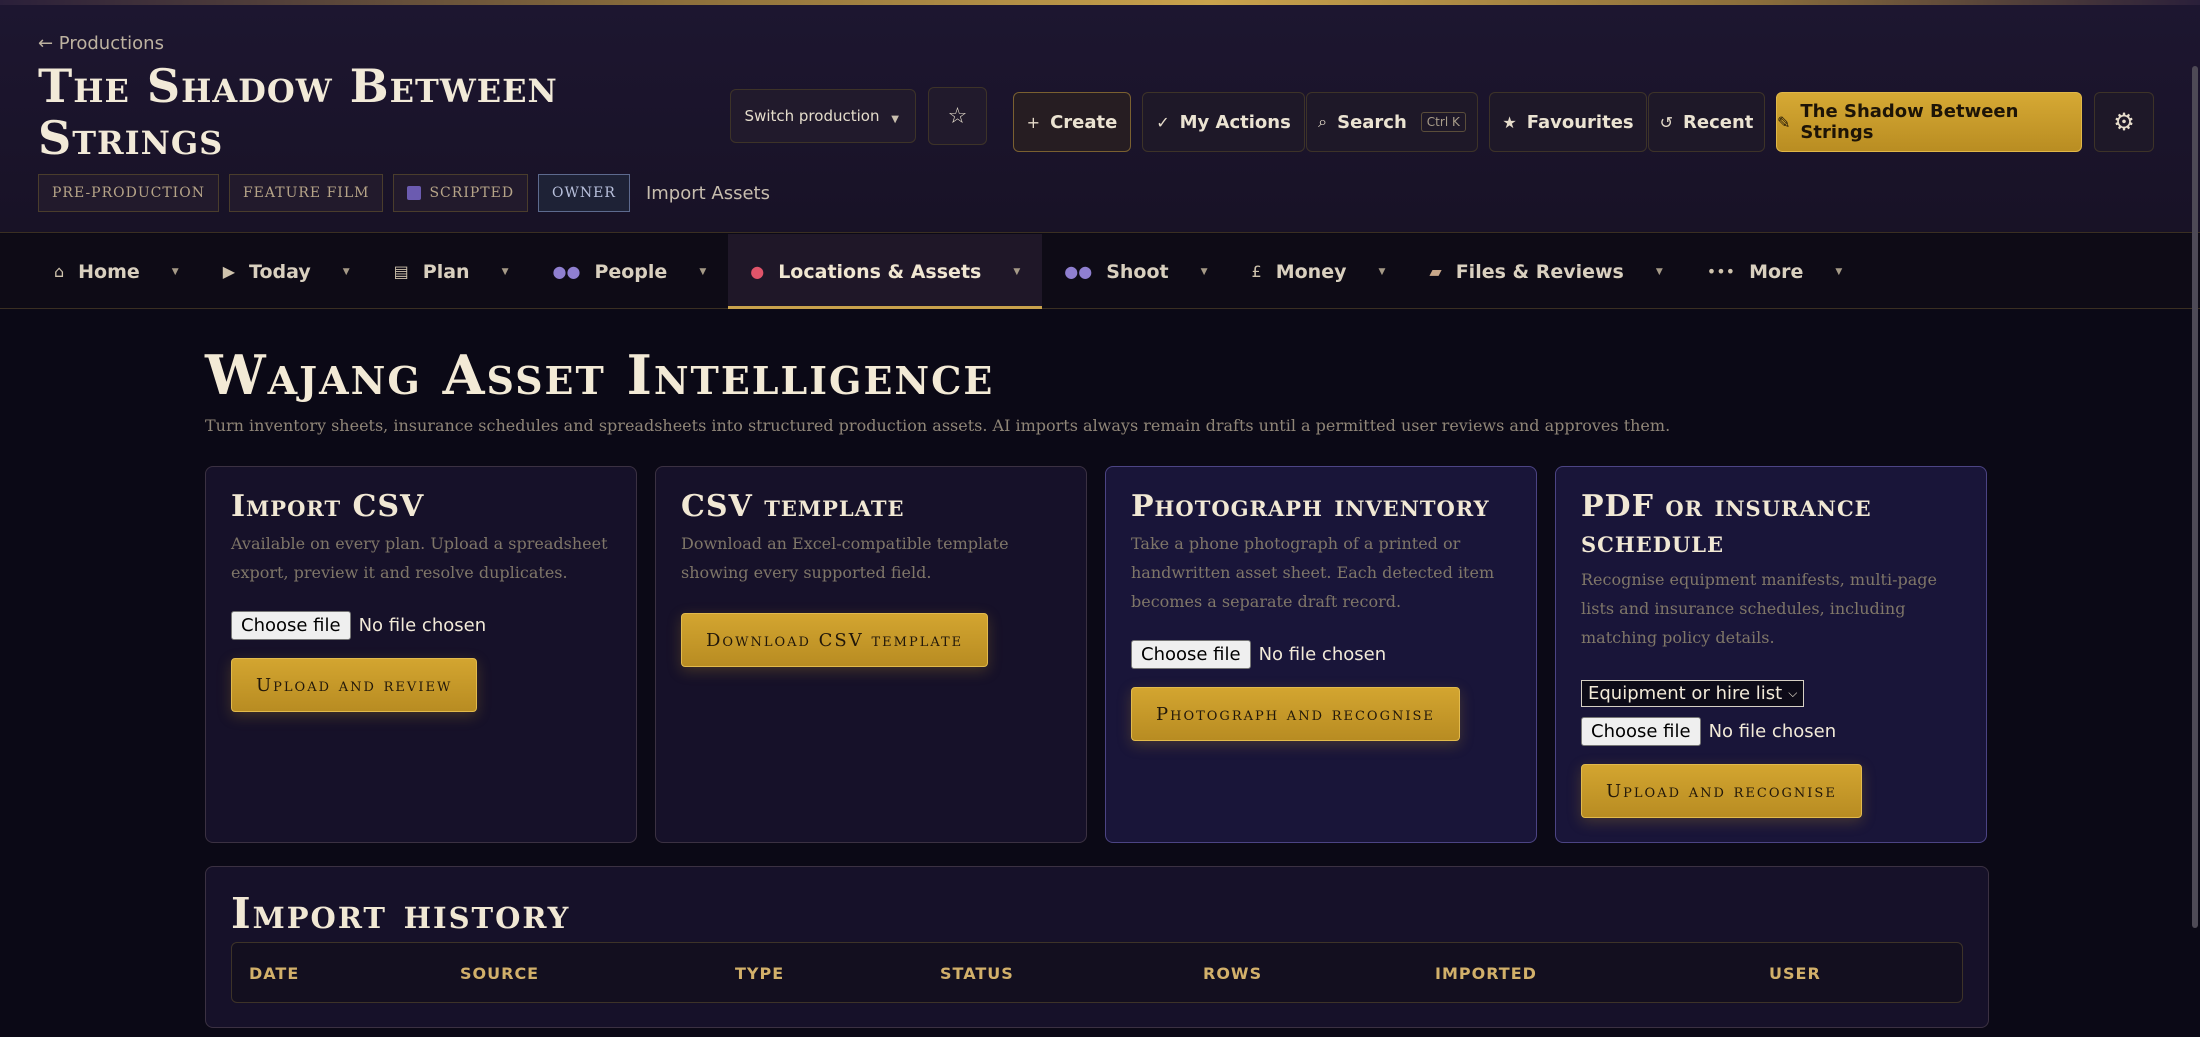 This screenshot has width=2200, height=1037. I want to click on column-header-source: SOURCE, so click(499, 973).